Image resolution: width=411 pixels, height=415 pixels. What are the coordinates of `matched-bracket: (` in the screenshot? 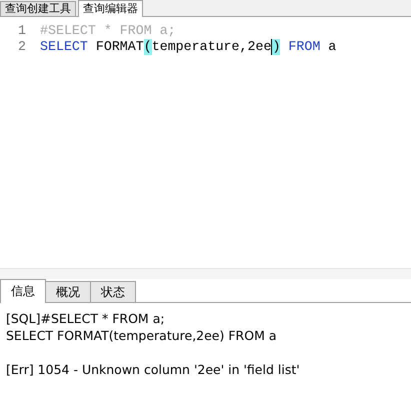 It's located at (148, 47).